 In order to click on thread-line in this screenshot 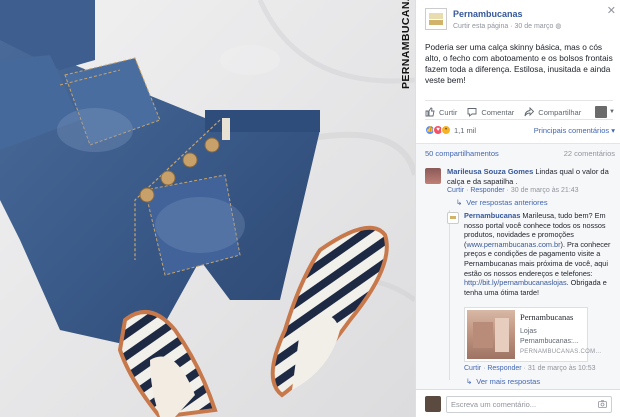, I will do `click(449, 295)`.